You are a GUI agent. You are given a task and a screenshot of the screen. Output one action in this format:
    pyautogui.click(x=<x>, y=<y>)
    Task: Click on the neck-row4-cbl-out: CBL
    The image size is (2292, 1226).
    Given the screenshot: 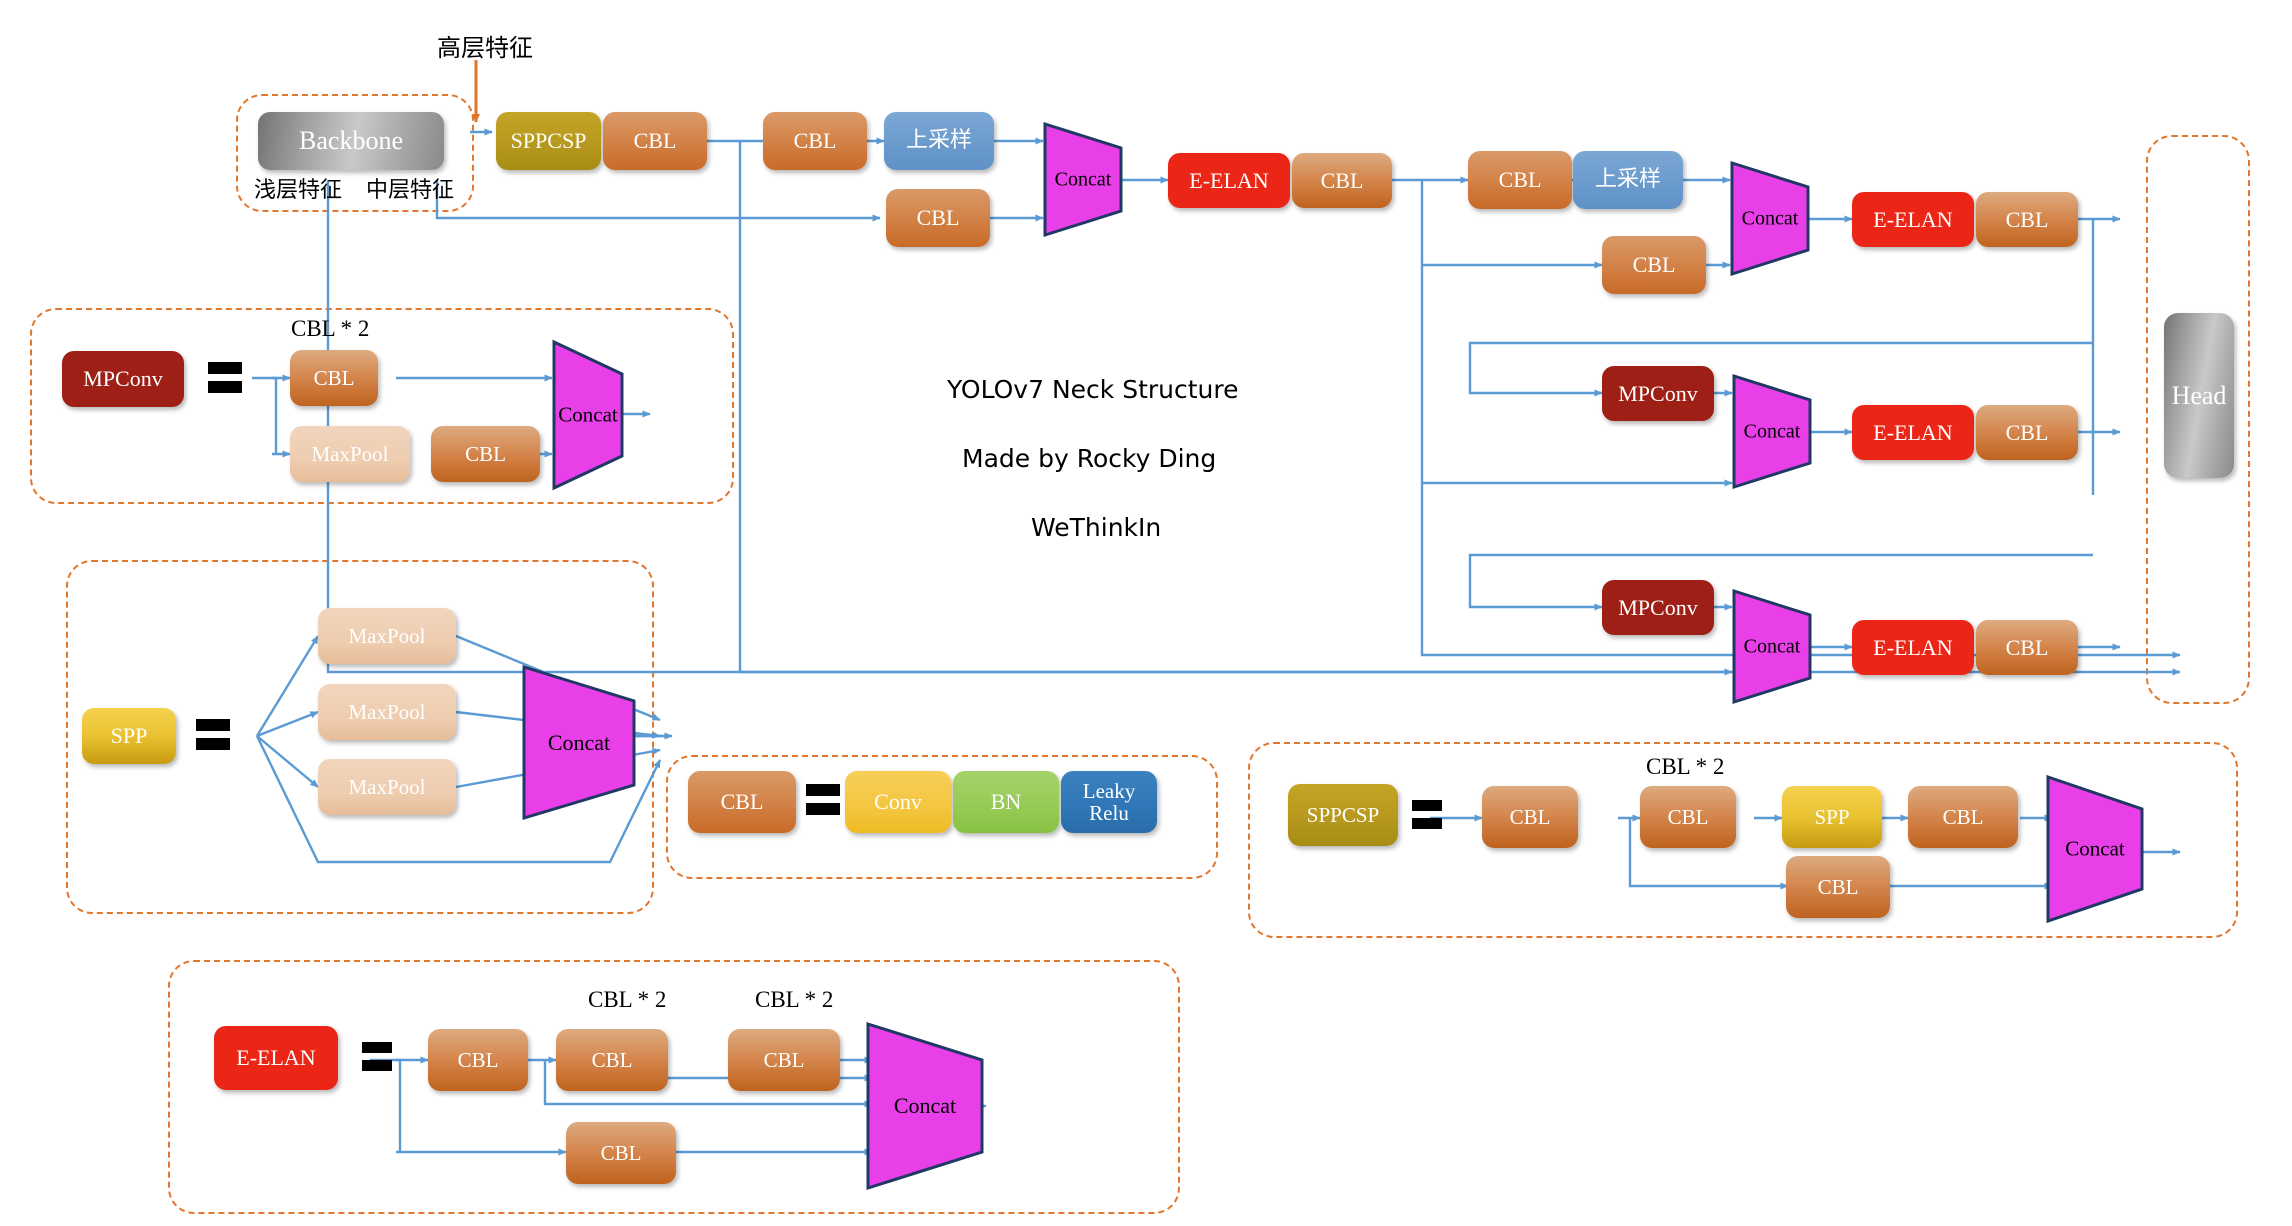 What is the action you would take?
    pyautogui.click(x=2027, y=647)
    